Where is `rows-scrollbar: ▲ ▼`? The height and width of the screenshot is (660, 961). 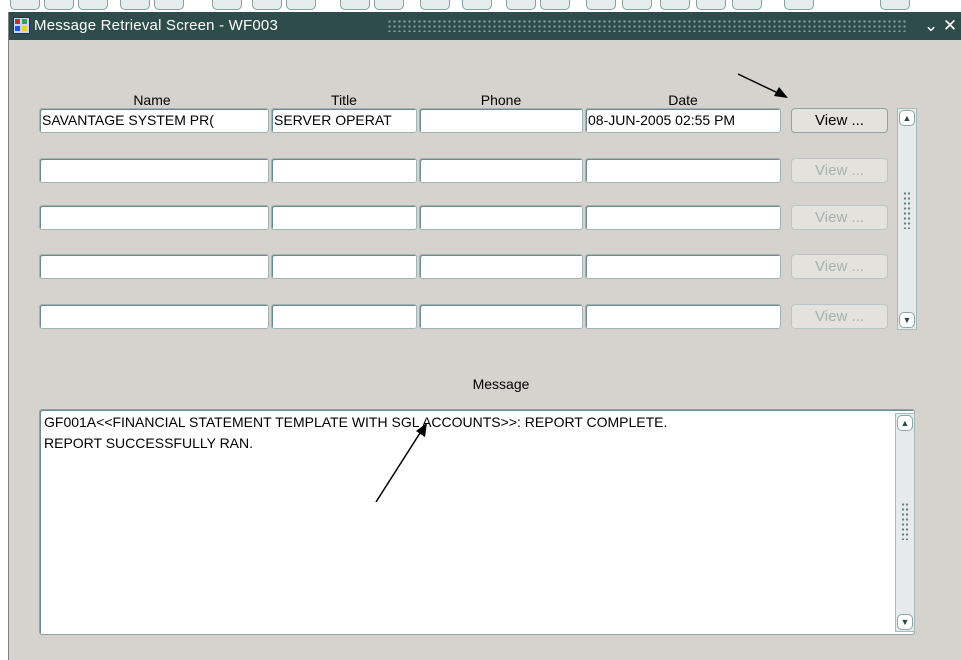 rows-scrollbar: ▲ ▼ is located at coordinates (907, 219).